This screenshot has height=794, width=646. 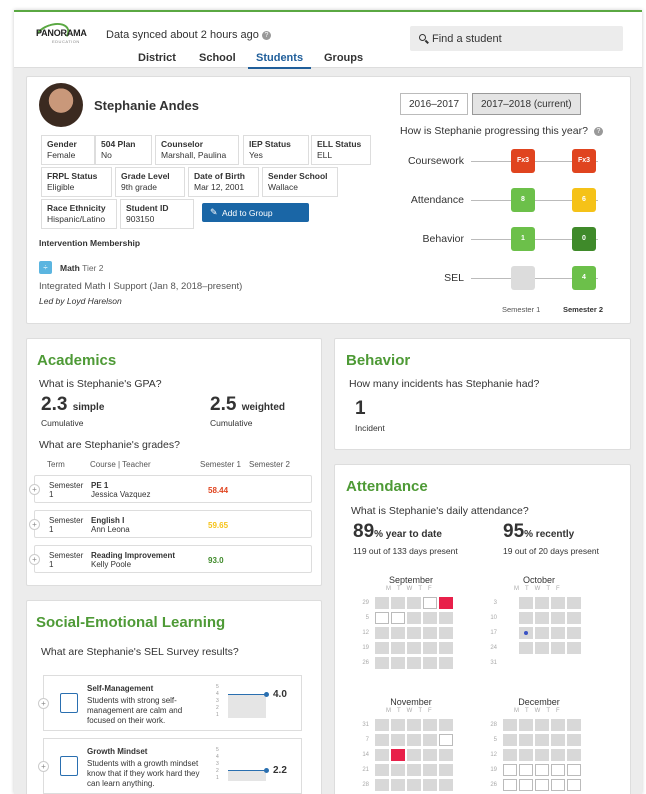 I want to click on progress-sem2-badge: 0, so click(x=584, y=239).